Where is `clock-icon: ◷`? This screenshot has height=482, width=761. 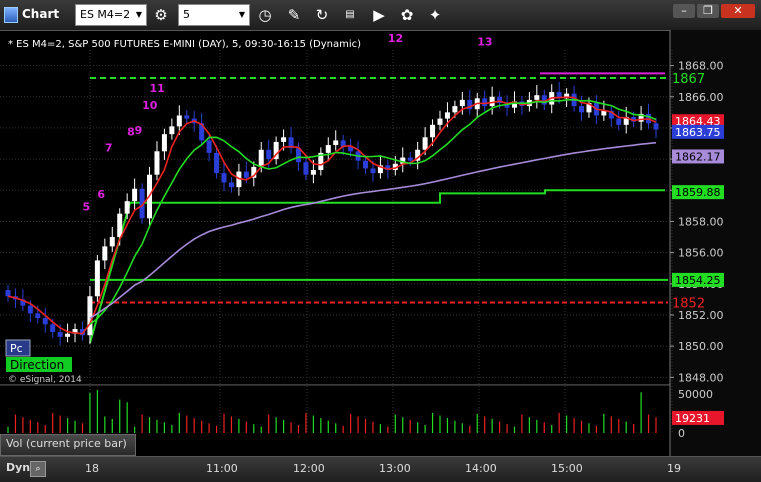 clock-icon: ◷ is located at coordinates (265, 15).